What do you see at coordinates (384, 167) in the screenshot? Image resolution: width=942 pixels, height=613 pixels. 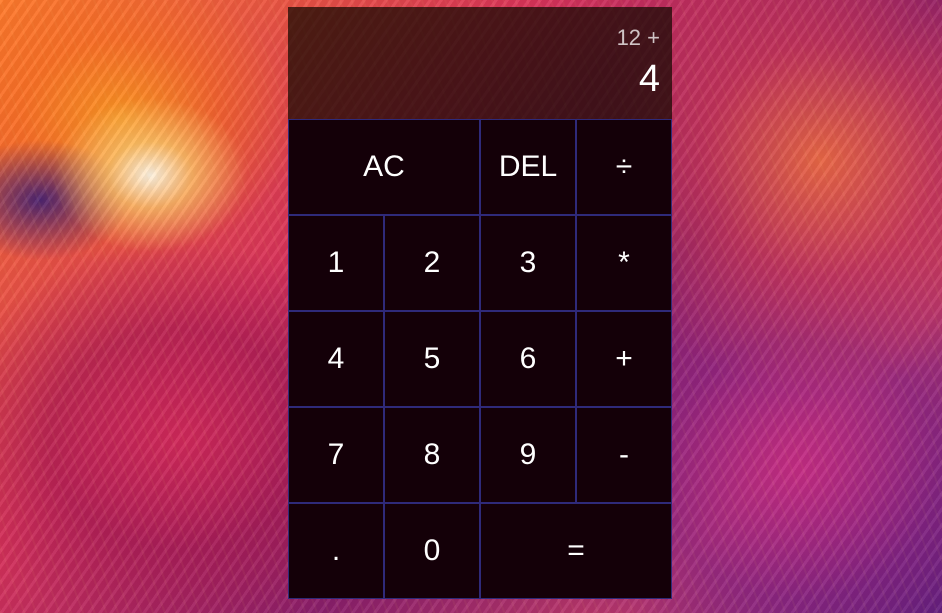 I see `all-clear-button: AC` at bounding box center [384, 167].